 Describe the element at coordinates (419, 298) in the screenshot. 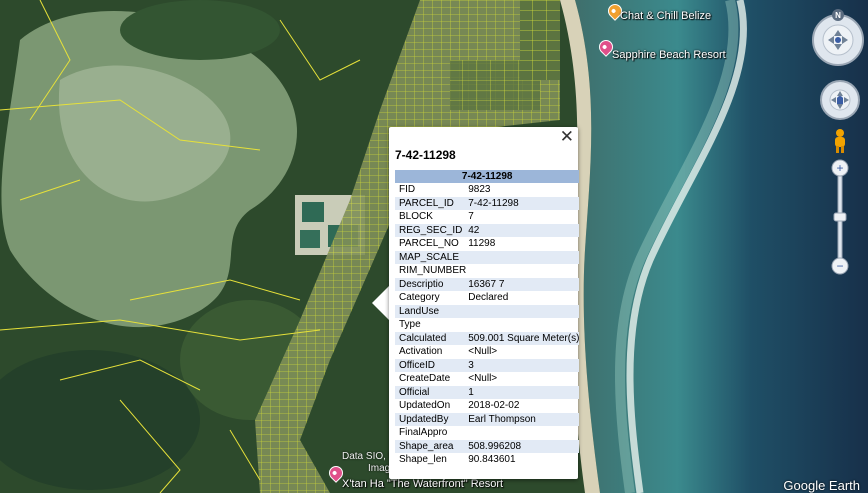

I see `attribute-key: Category` at that location.